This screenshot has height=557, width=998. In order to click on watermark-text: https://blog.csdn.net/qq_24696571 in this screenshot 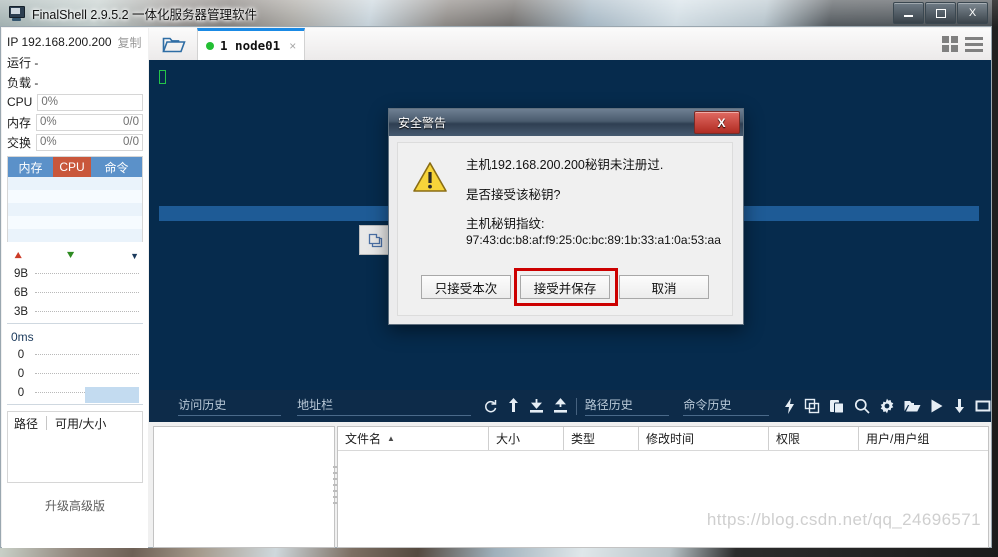, I will do `click(843, 519)`.